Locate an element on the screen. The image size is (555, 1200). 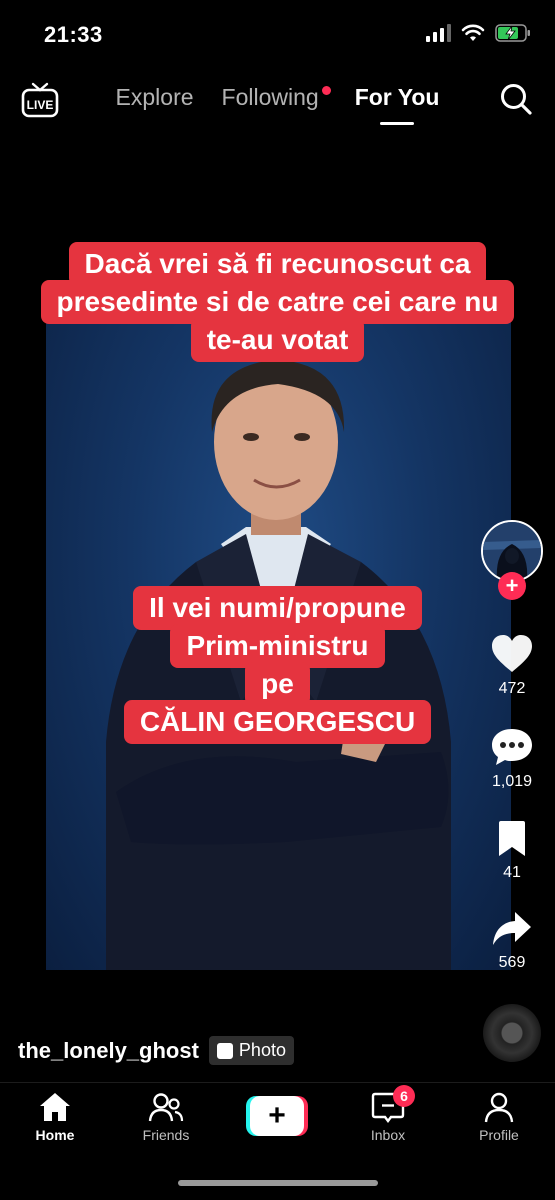
bookmark-icon is located at coordinates (512, 838).